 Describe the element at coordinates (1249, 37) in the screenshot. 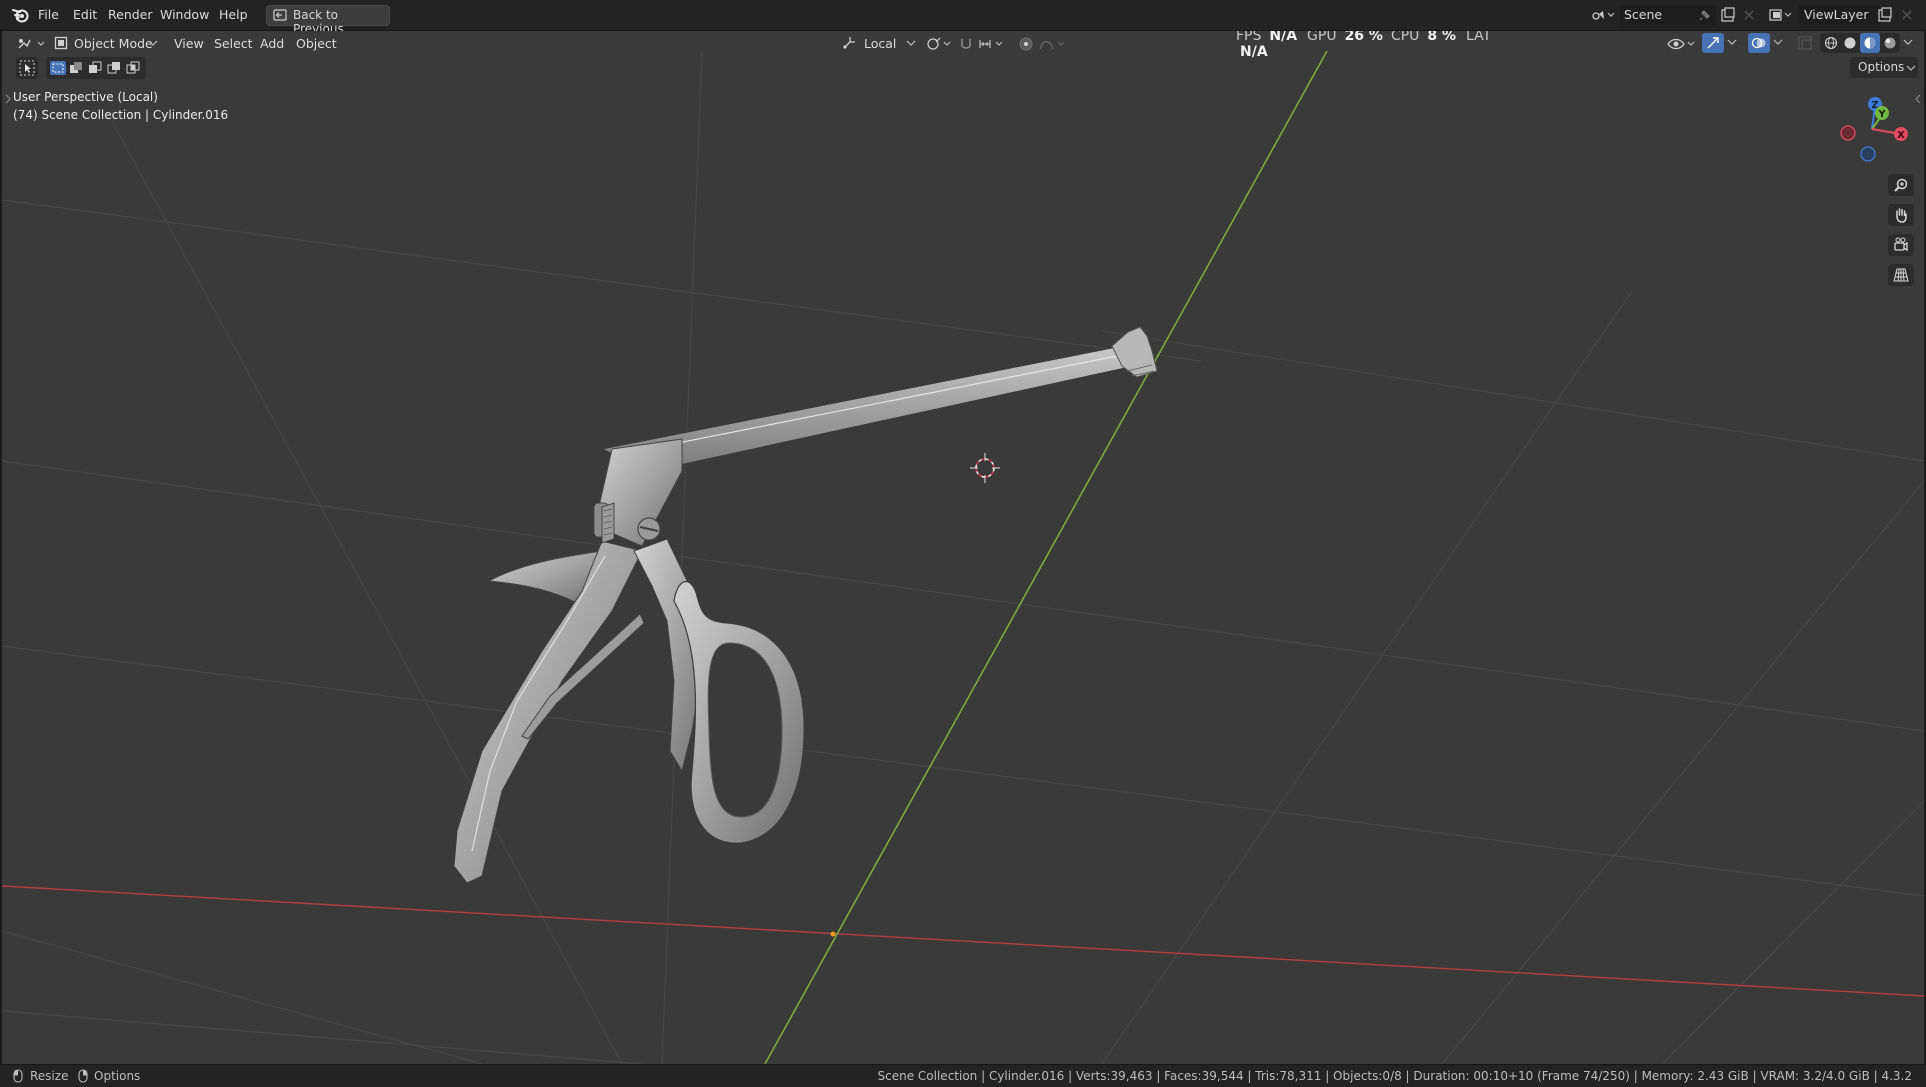

I see `fps-label: FPS` at that location.